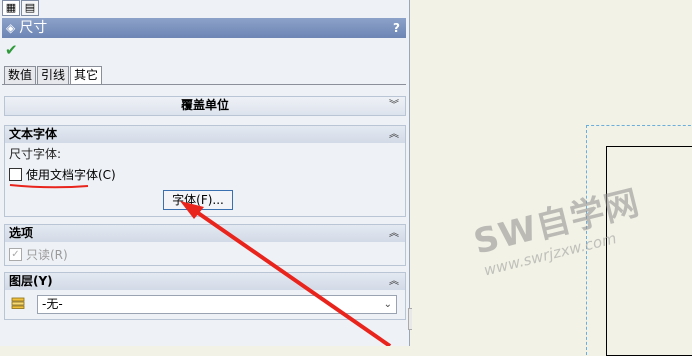 The height and width of the screenshot is (356, 692). Describe the element at coordinates (388, 304) in the screenshot. I see `chevron-down-icon: ⌄` at that location.